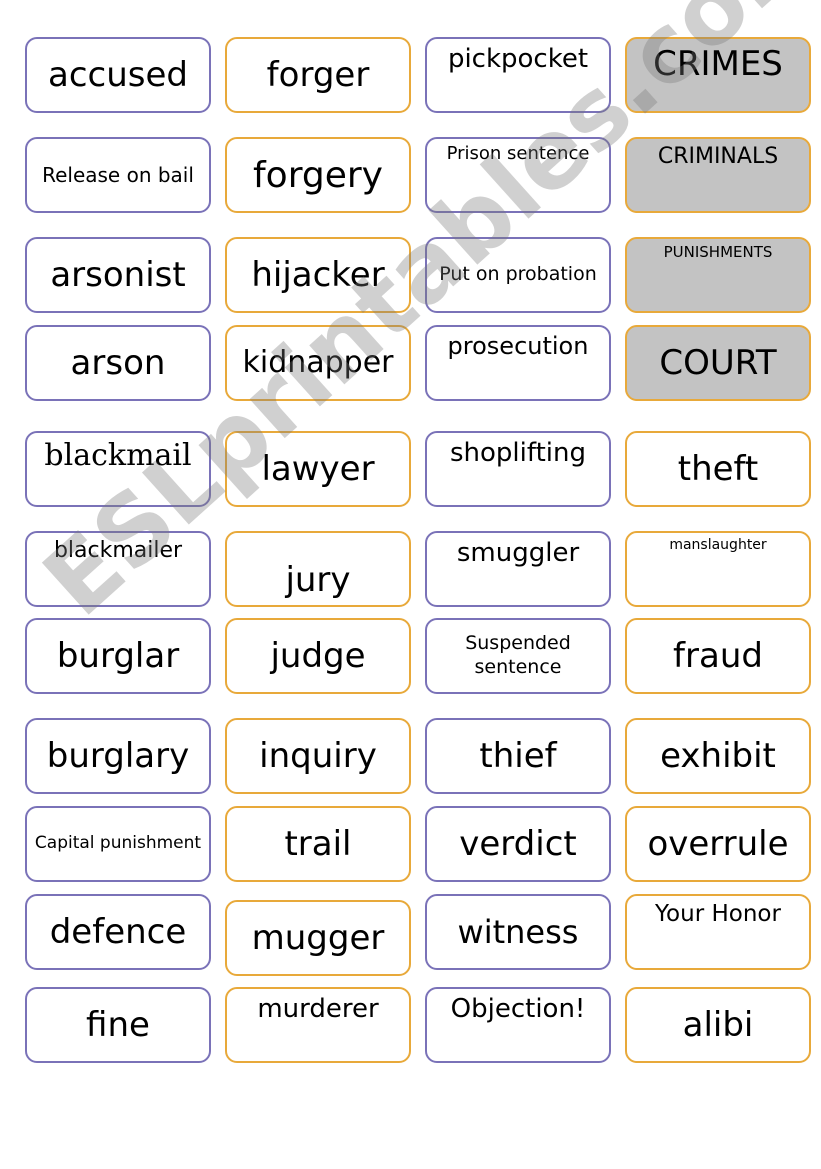  I want to click on card-label: jury, so click(318, 579).